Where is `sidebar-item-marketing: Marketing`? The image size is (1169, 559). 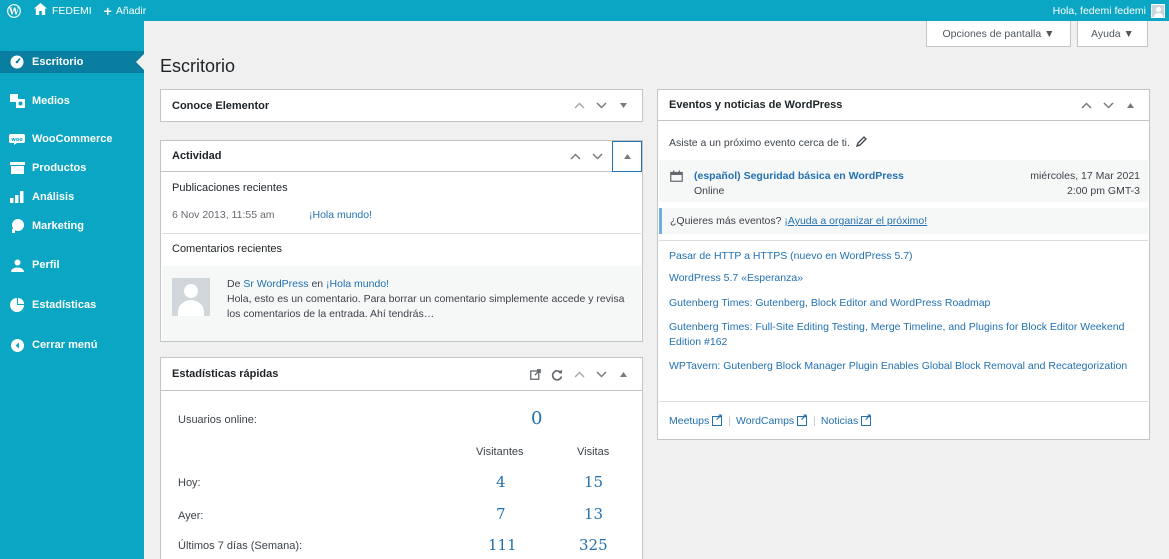 sidebar-item-marketing: Marketing is located at coordinates (72, 226).